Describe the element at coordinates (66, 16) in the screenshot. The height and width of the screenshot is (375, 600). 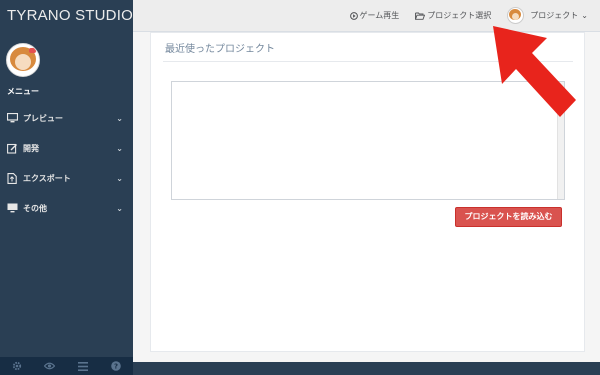
I see `app-title: TYRANO STUDIO` at that location.